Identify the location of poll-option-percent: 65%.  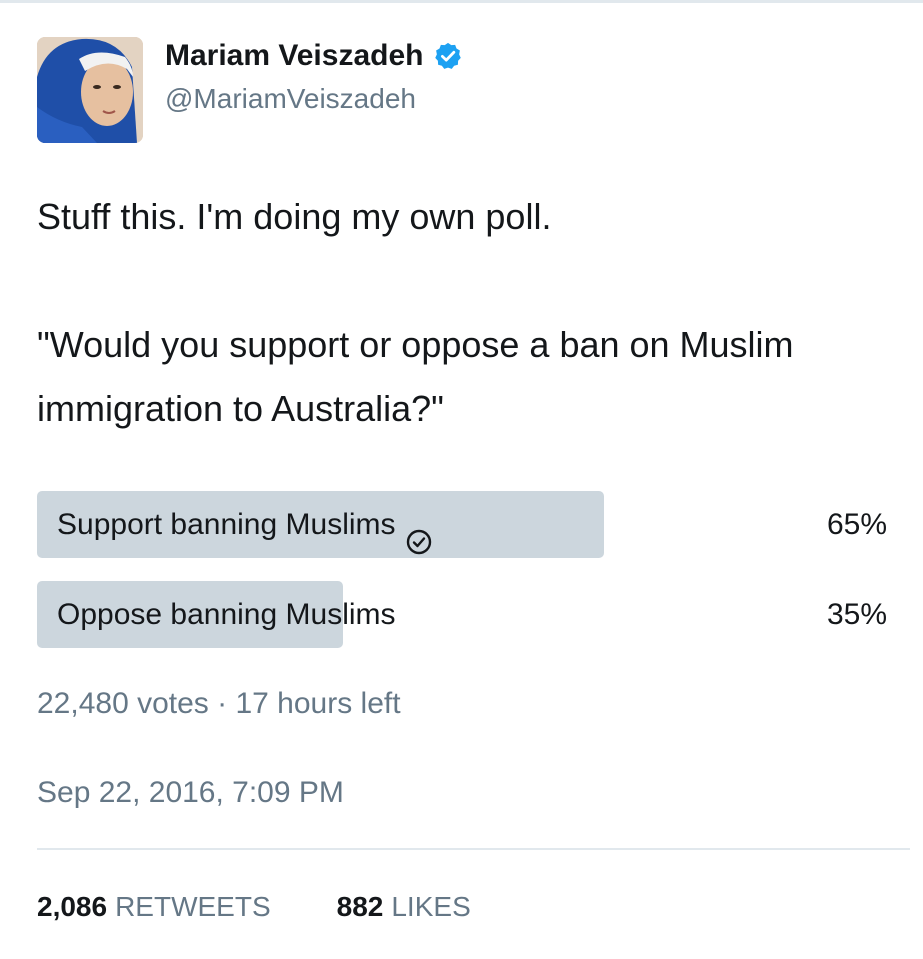
(856, 524).